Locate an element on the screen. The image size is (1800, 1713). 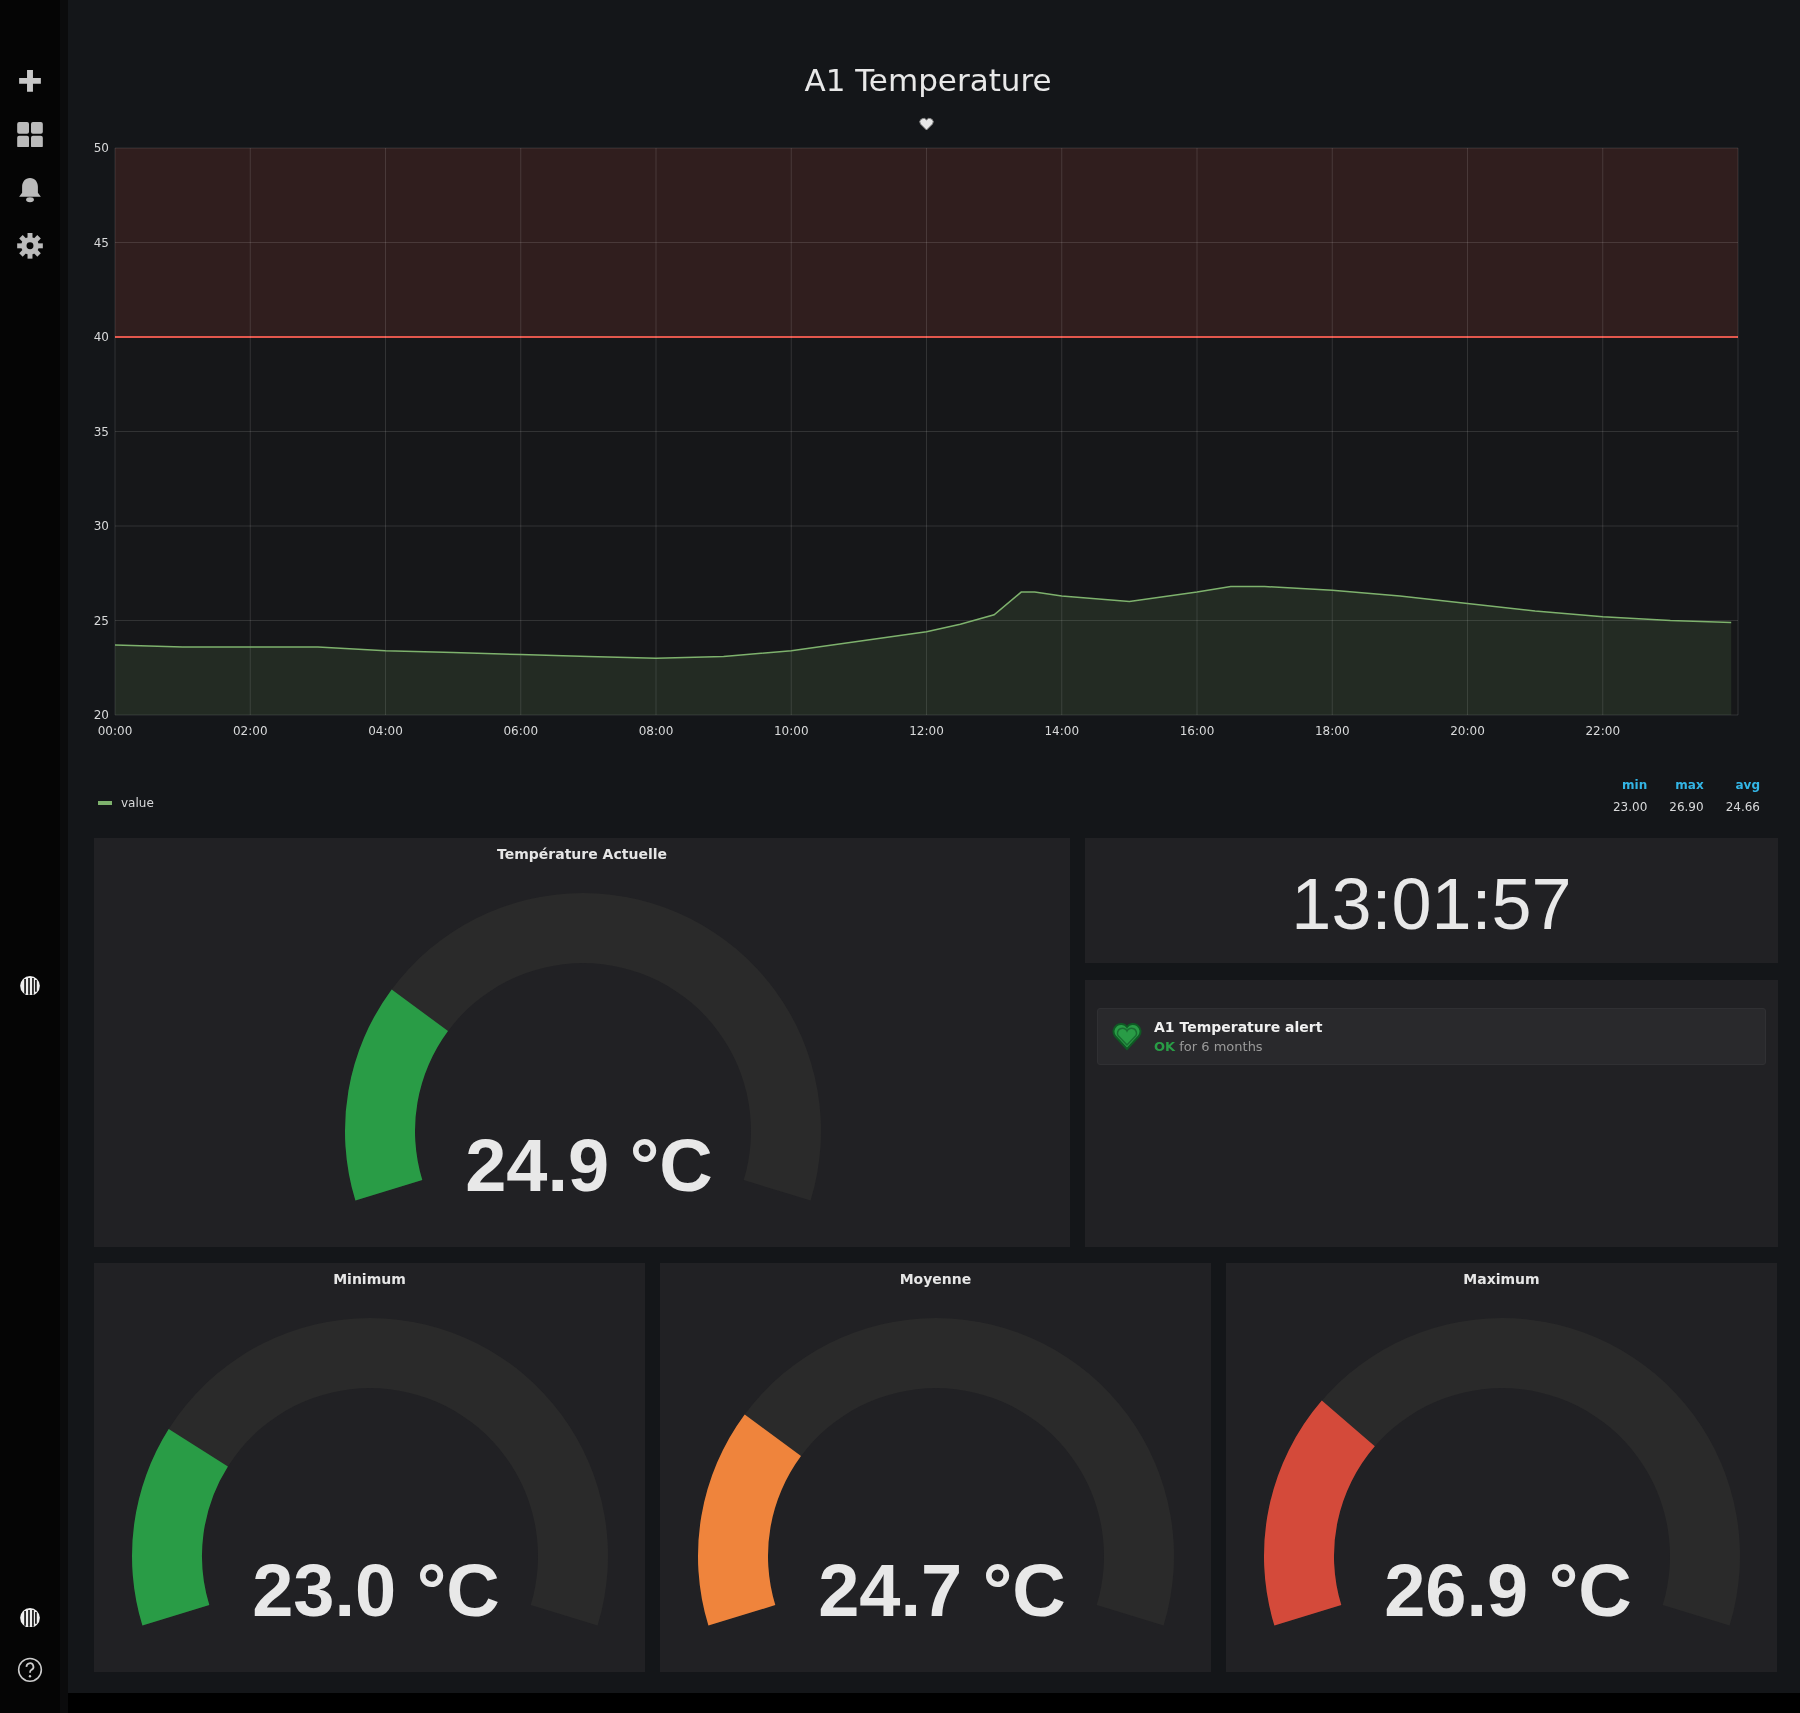
y-axis-label: 30 is located at coordinates (101, 526).